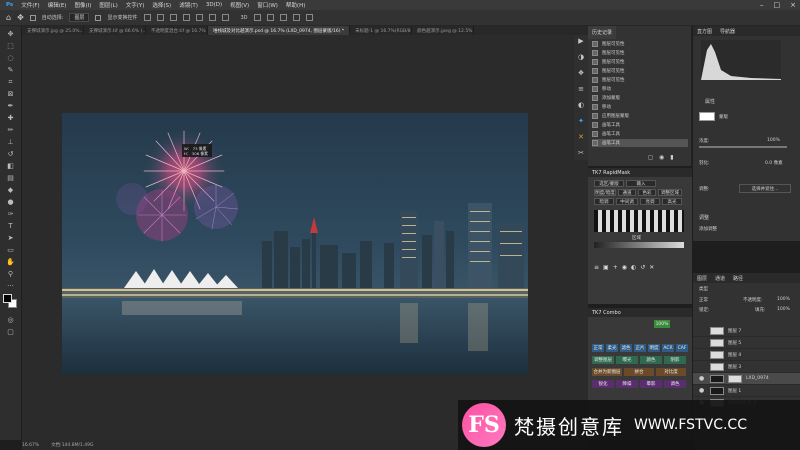 The height and width of the screenshot is (450, 800). I want to click on align-bottom-icon, so click(212, 17).